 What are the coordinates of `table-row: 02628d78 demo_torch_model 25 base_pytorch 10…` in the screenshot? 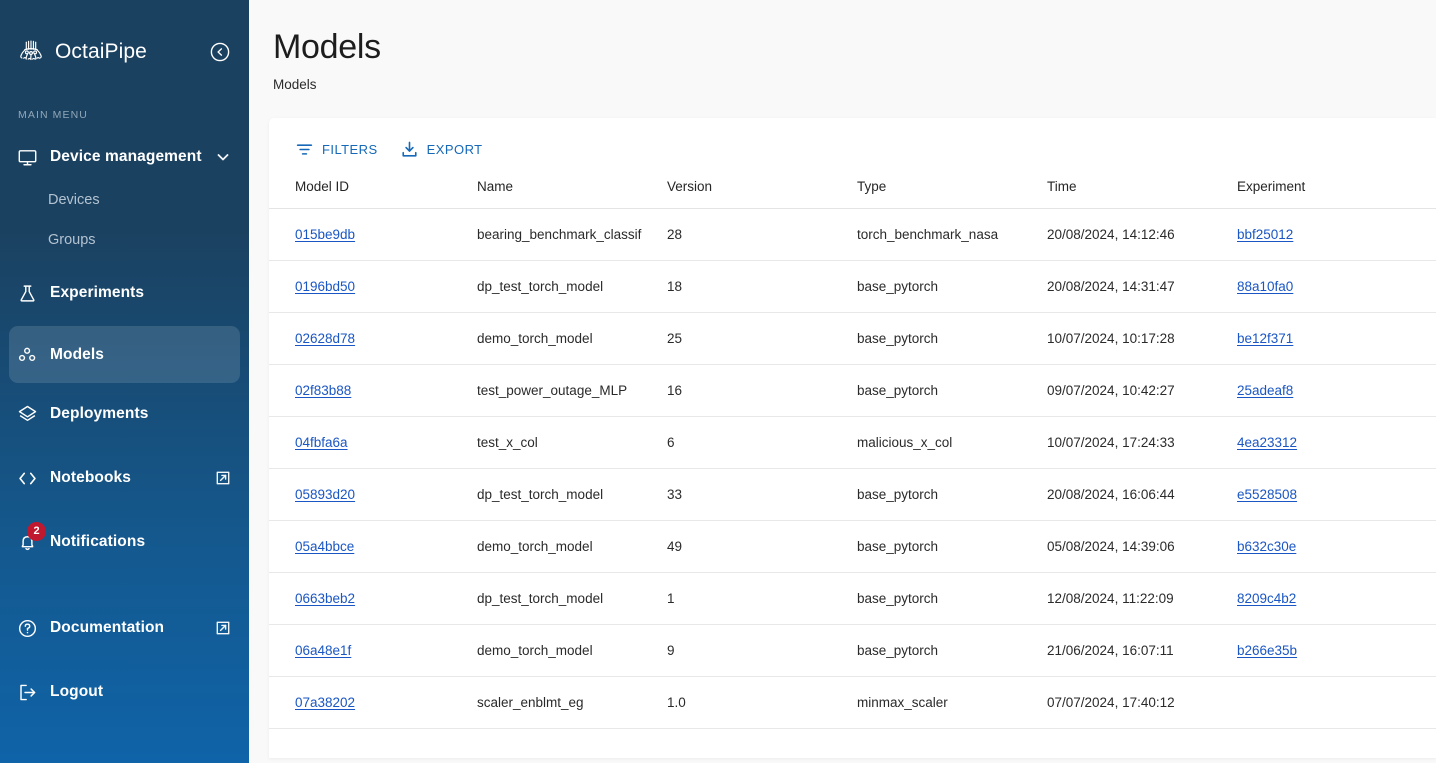 It's located at (852, 339).